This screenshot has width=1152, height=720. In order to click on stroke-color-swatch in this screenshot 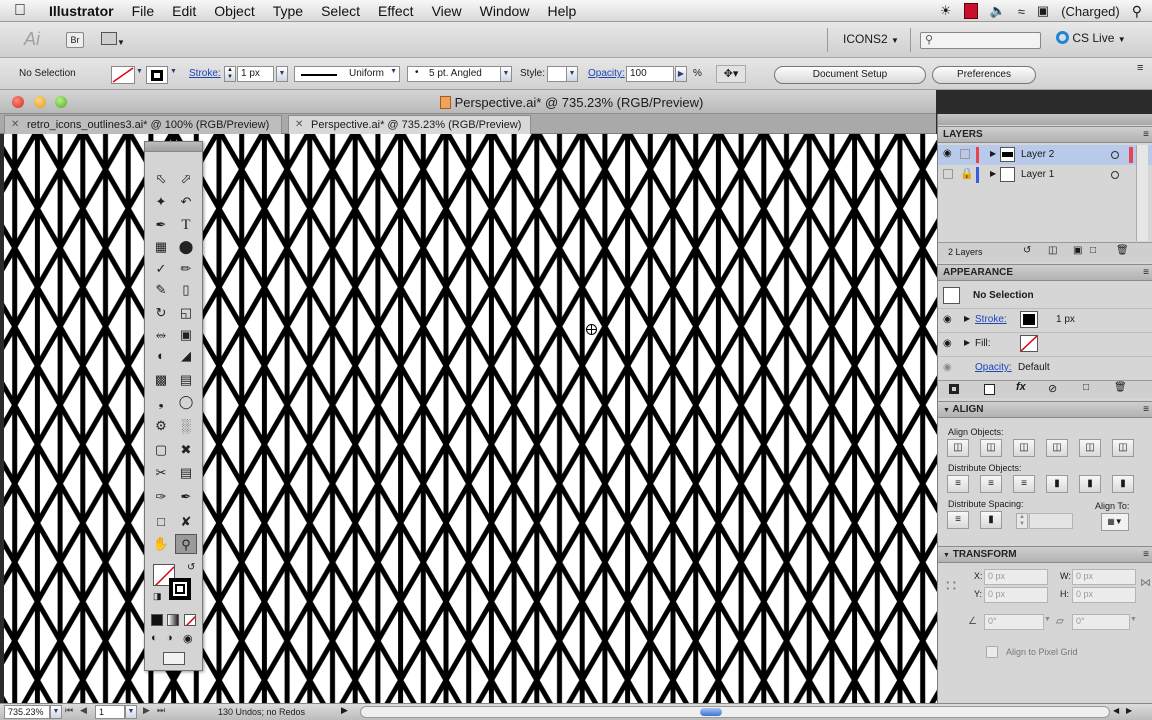, I will do `click(1029, 319)`.